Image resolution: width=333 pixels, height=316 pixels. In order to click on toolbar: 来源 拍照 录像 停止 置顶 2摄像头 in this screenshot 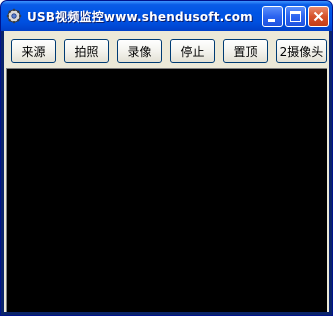, I will do `click(166, 49)`.